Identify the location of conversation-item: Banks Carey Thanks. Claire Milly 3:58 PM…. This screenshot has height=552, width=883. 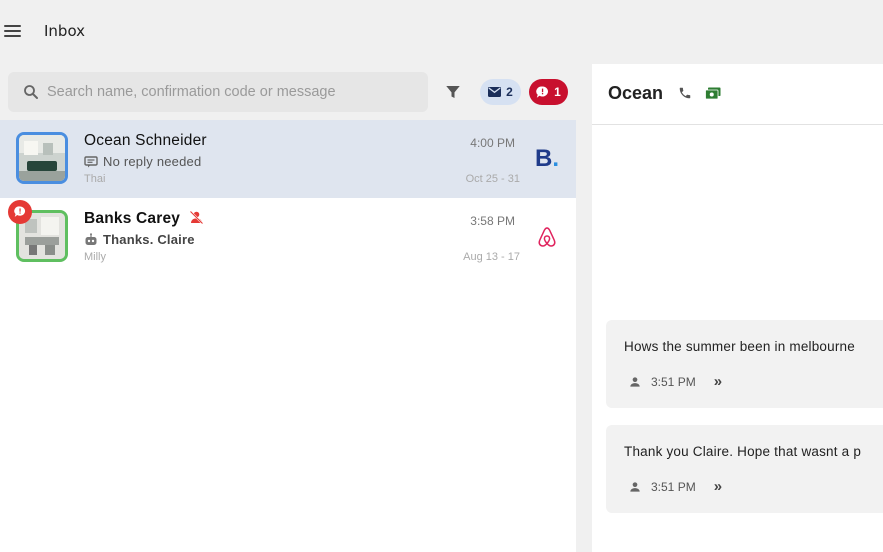
(288, 237).